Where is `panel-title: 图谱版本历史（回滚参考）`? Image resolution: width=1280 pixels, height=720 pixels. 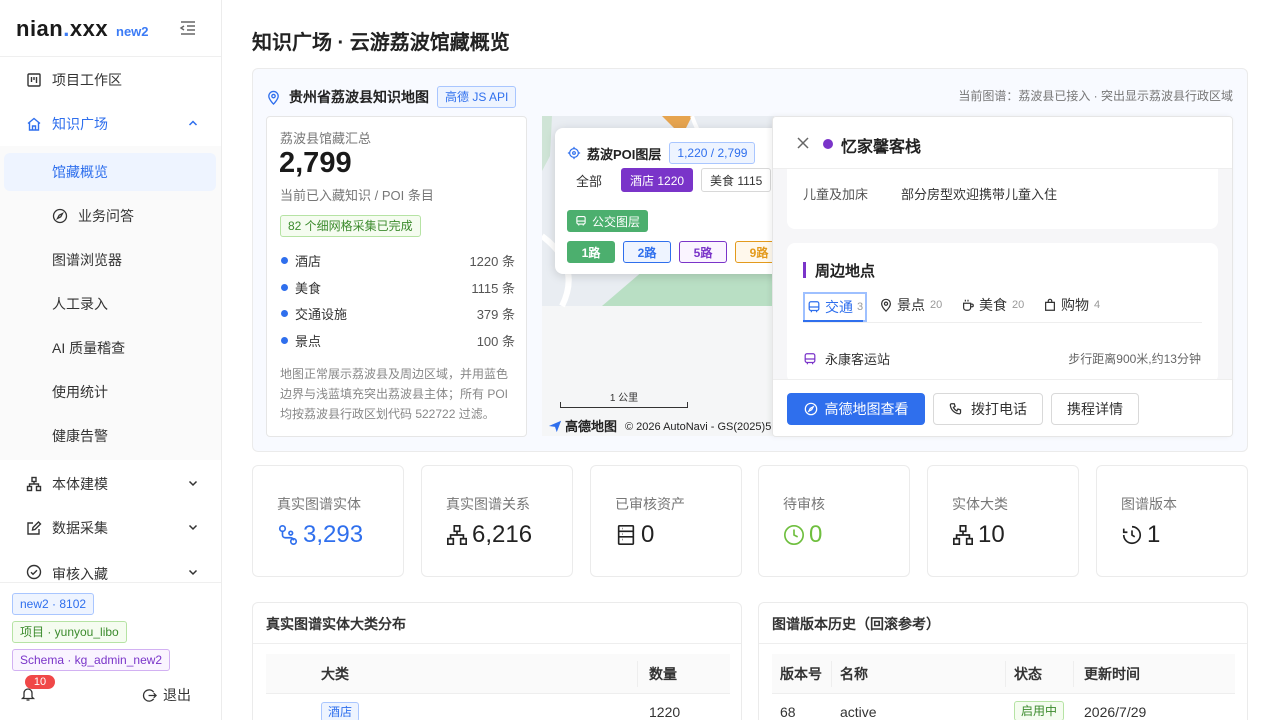 panel-title: 图谱版本历史（回滚参考） is located at coordinates (856, 624).